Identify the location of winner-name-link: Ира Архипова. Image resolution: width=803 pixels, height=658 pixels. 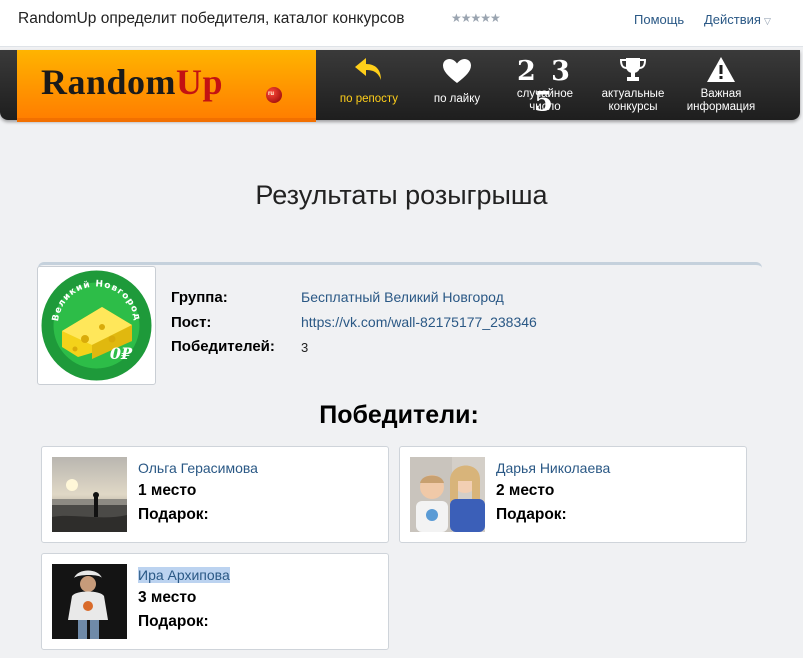
(184, 575).